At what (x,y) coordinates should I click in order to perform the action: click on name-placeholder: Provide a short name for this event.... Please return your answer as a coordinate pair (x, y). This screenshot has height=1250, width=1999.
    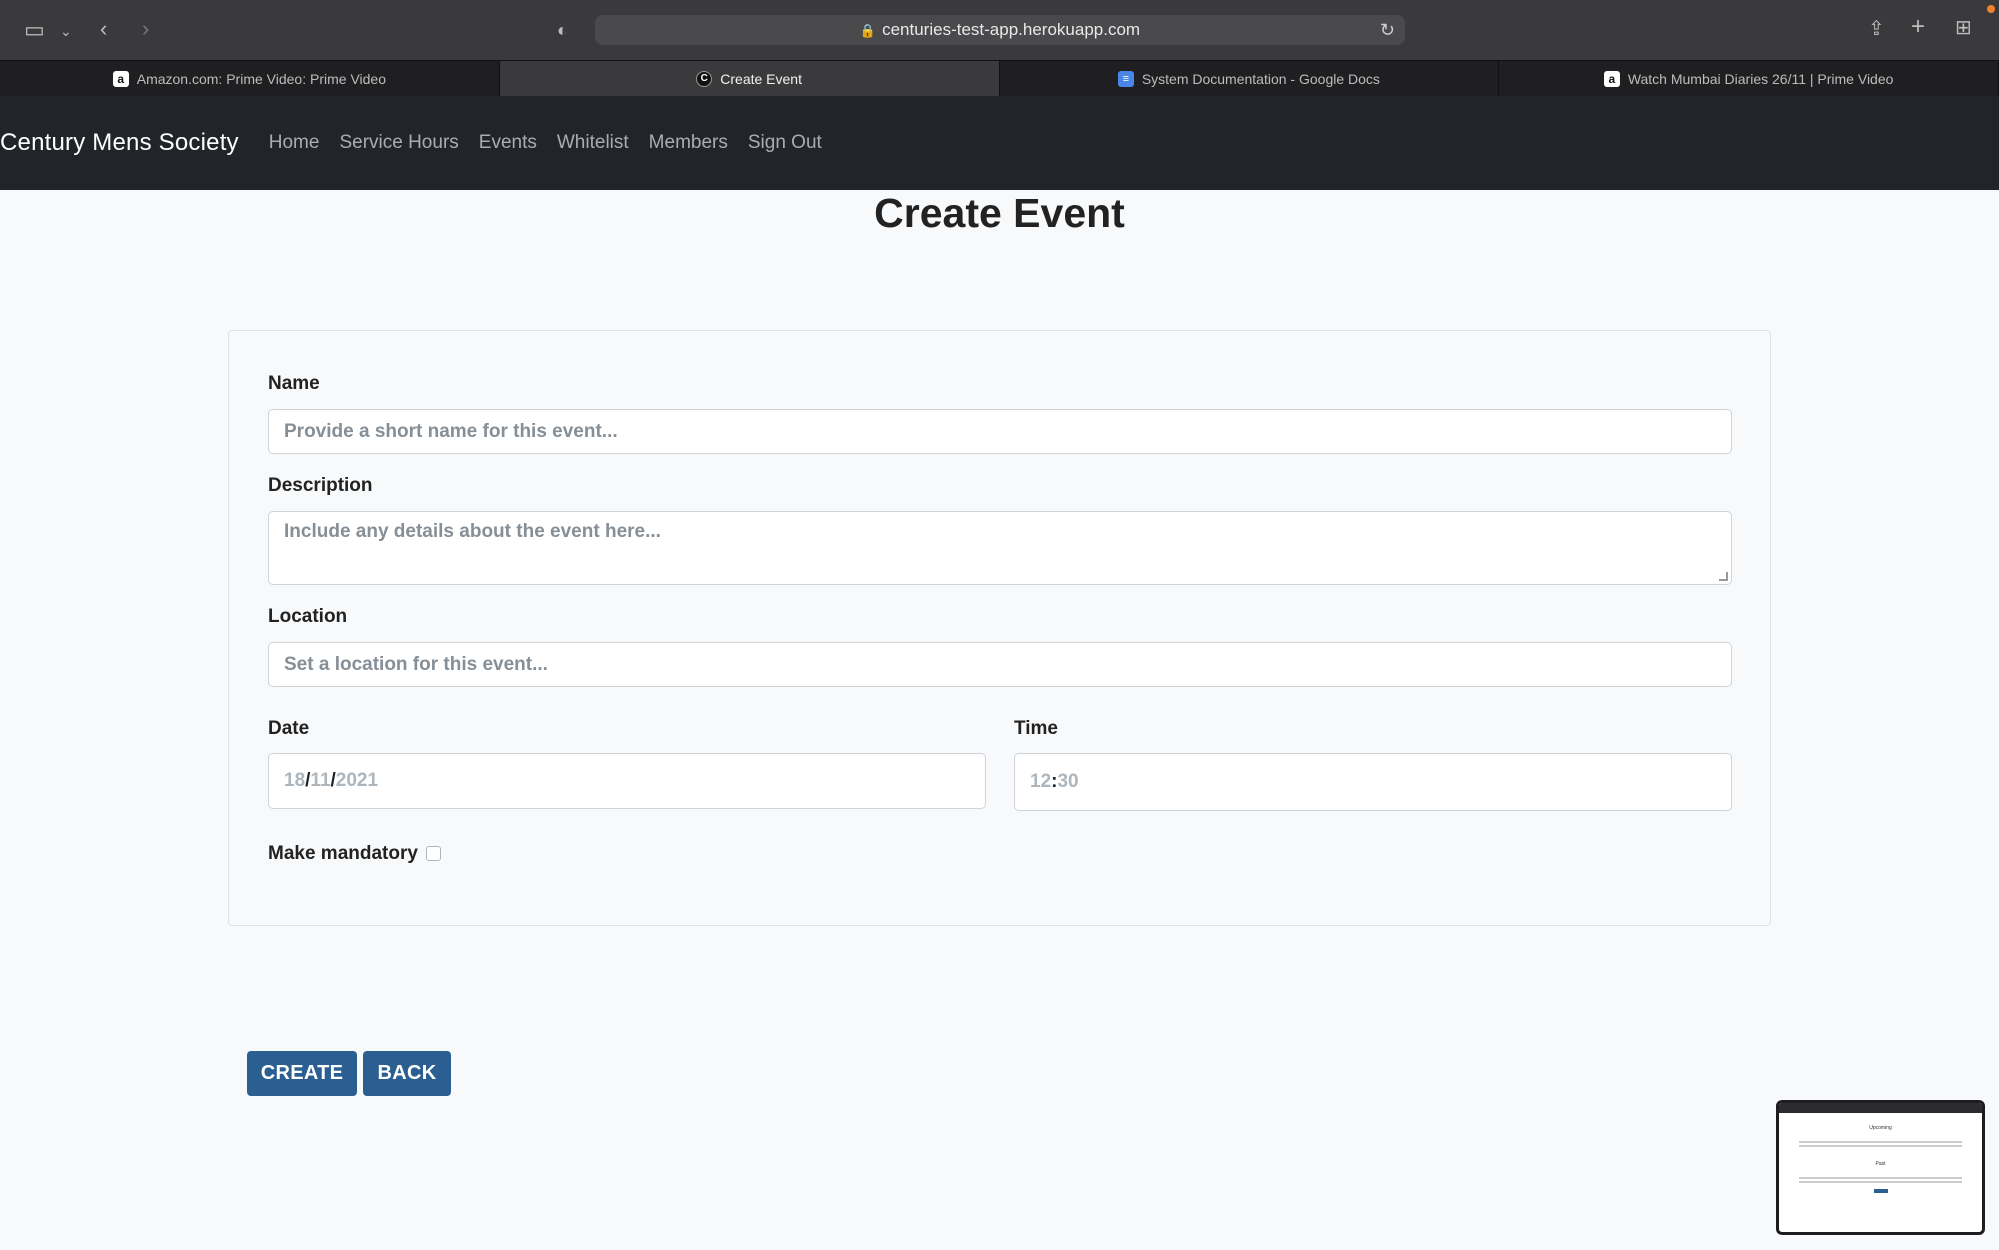
    Looking at the image, I should click on (451, 431).